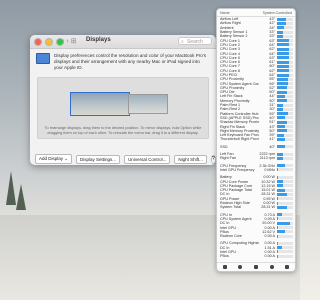 Image resolution: width=320 pixels, height=300 pixels. Describe the element at coordinates (38, 42) in the screenshot. I see `close-button` at that location.